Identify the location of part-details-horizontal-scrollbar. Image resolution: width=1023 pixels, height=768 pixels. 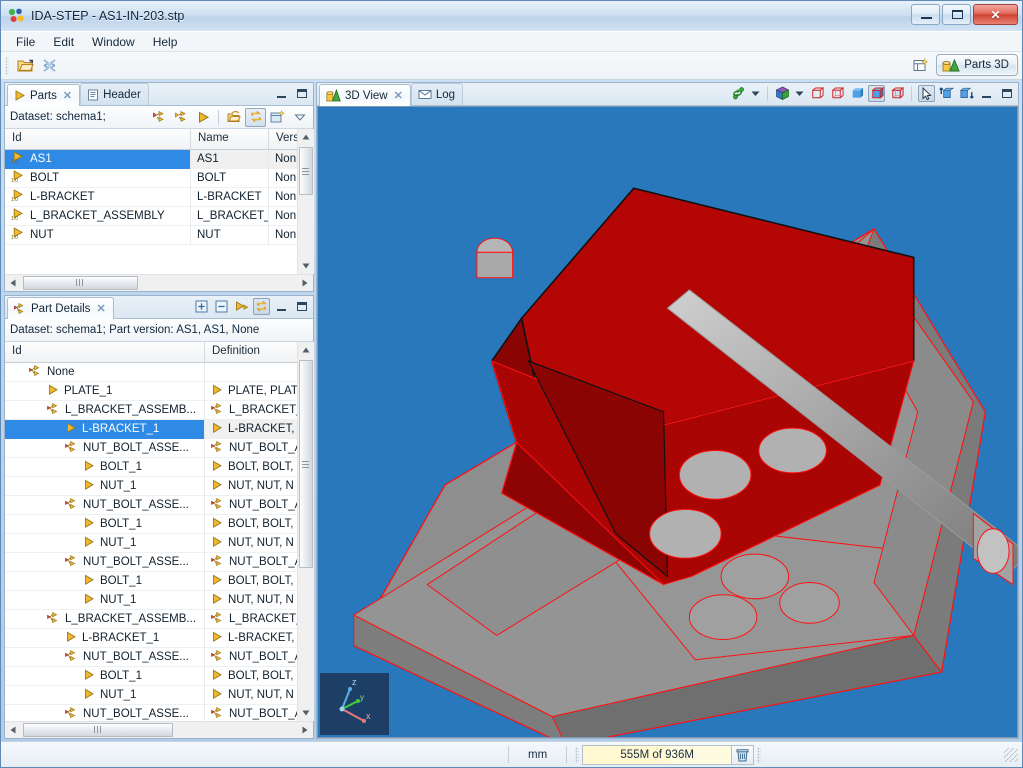
(159, 729).